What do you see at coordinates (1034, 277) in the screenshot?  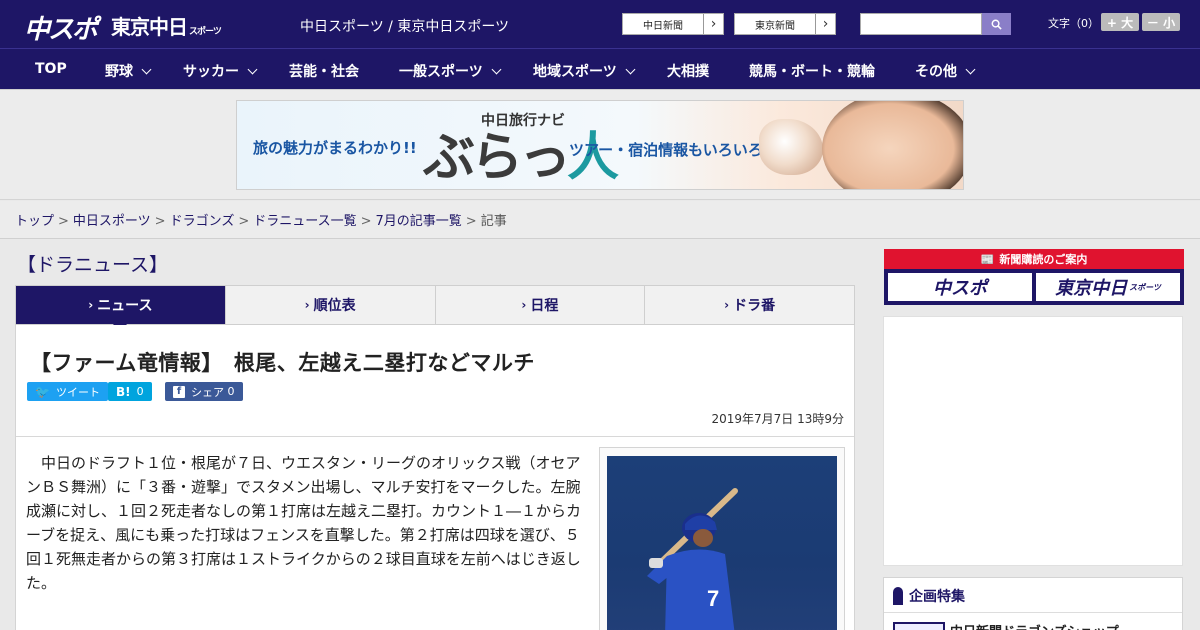 I see `subscription-box: 📰 新聞購読のご案内 中スポ 東京中日 スポーツ` at bounding box center [1034, 277].